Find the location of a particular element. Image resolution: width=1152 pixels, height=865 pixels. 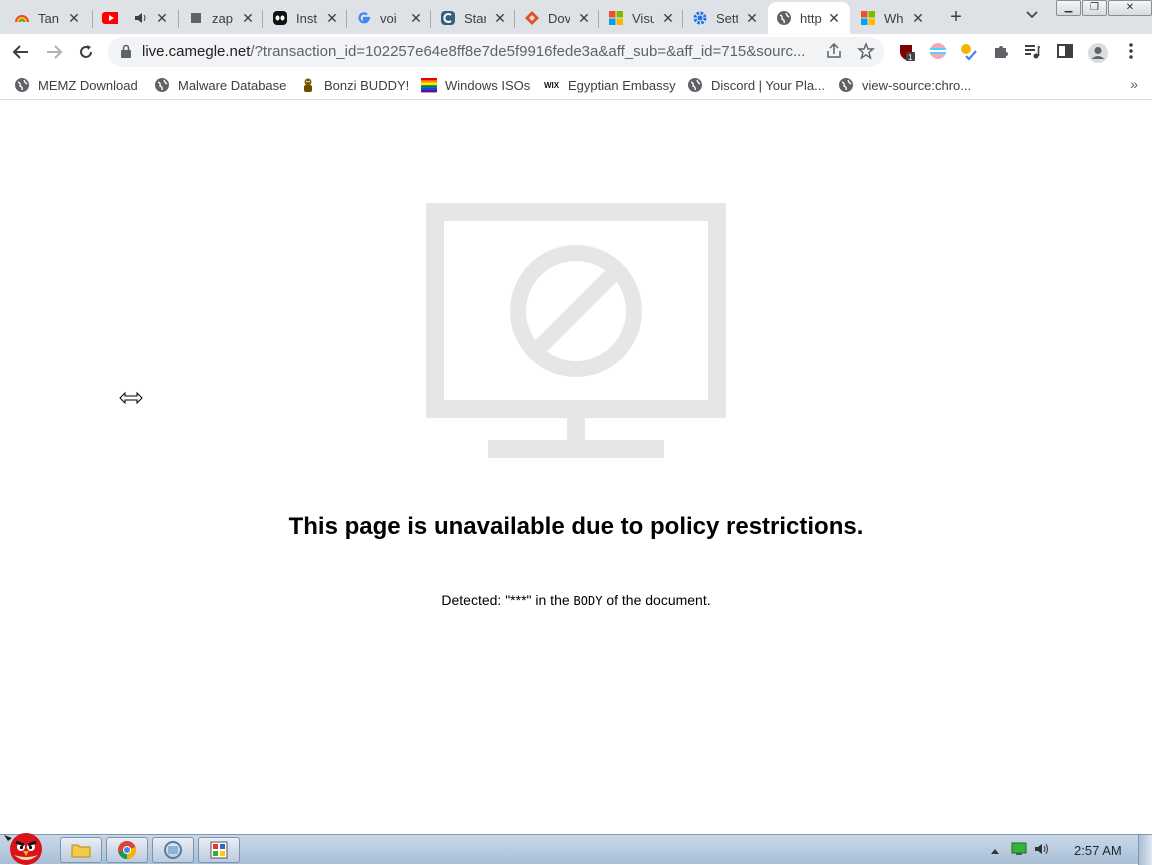

tab-title: Visu is located at coordinates (643, 18).